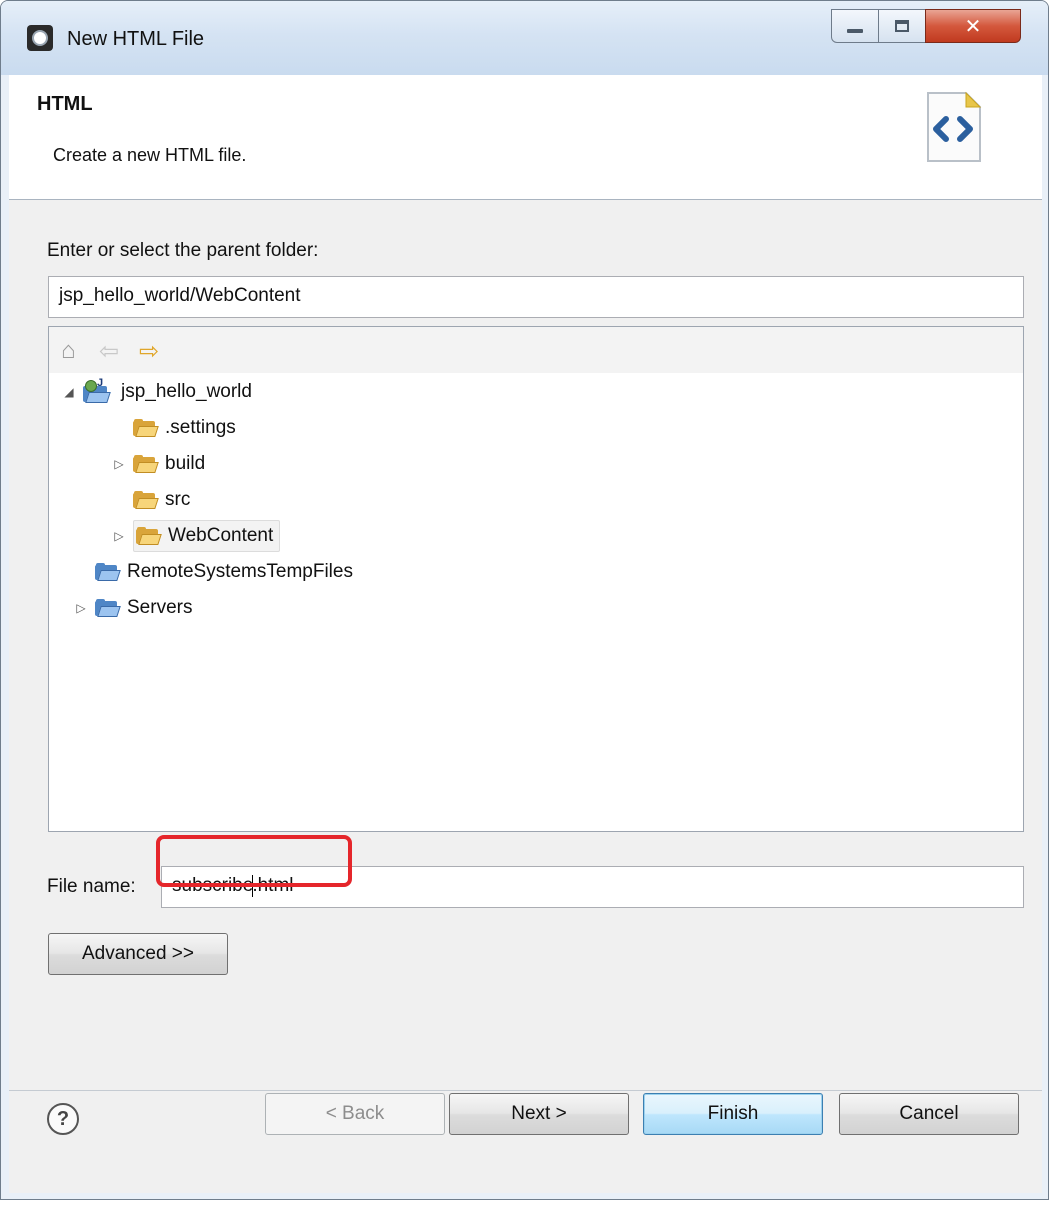  I want to click on close-button: ✕, so click(973, 26).